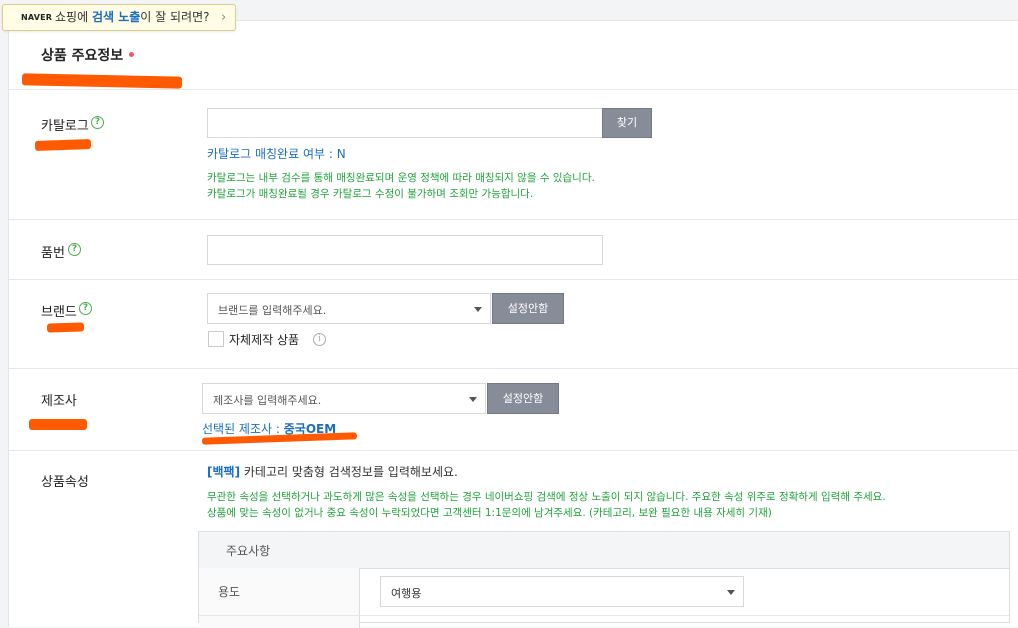 This screenshot has width=1018, height=628. I want to click on catalog-match-status: 카탈로그 매칭완료 여부 : N, so click(276, 154).